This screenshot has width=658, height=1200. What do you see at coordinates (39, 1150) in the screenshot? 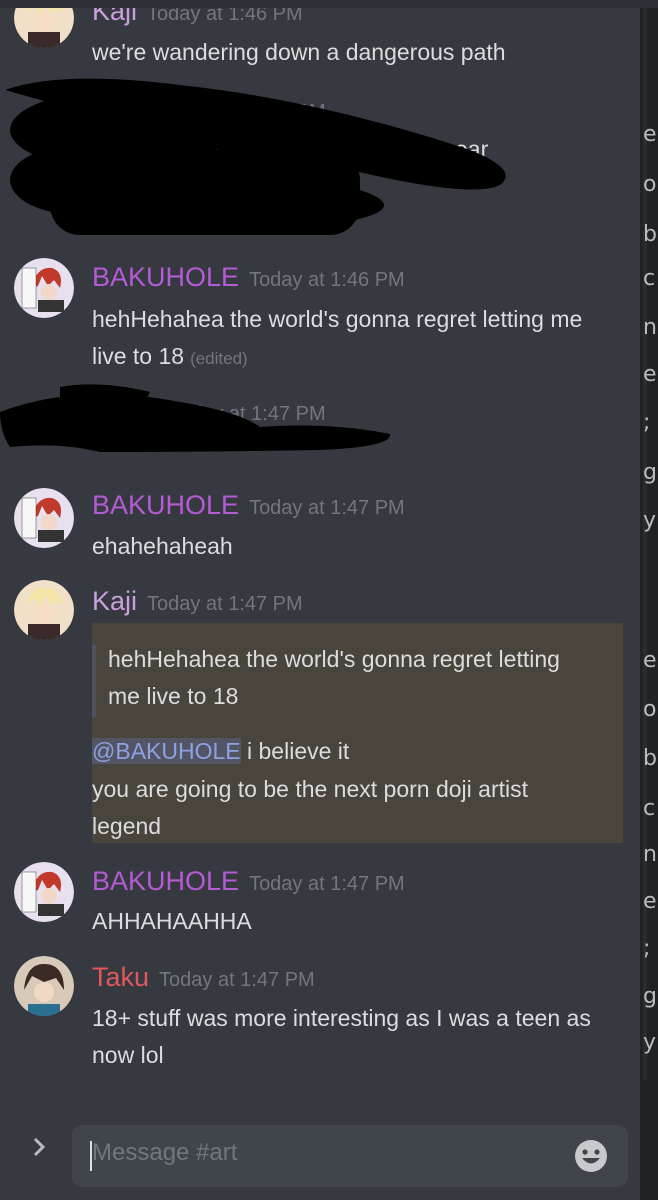
I see `chevron-right-icon` at bounding box center [39, 1150].